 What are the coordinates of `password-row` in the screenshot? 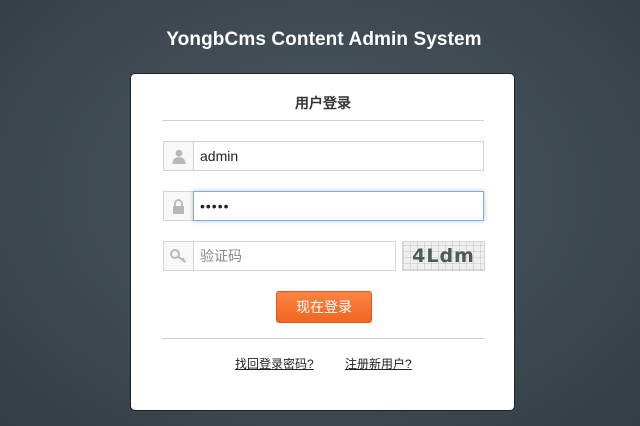 It's located at (323, 206).